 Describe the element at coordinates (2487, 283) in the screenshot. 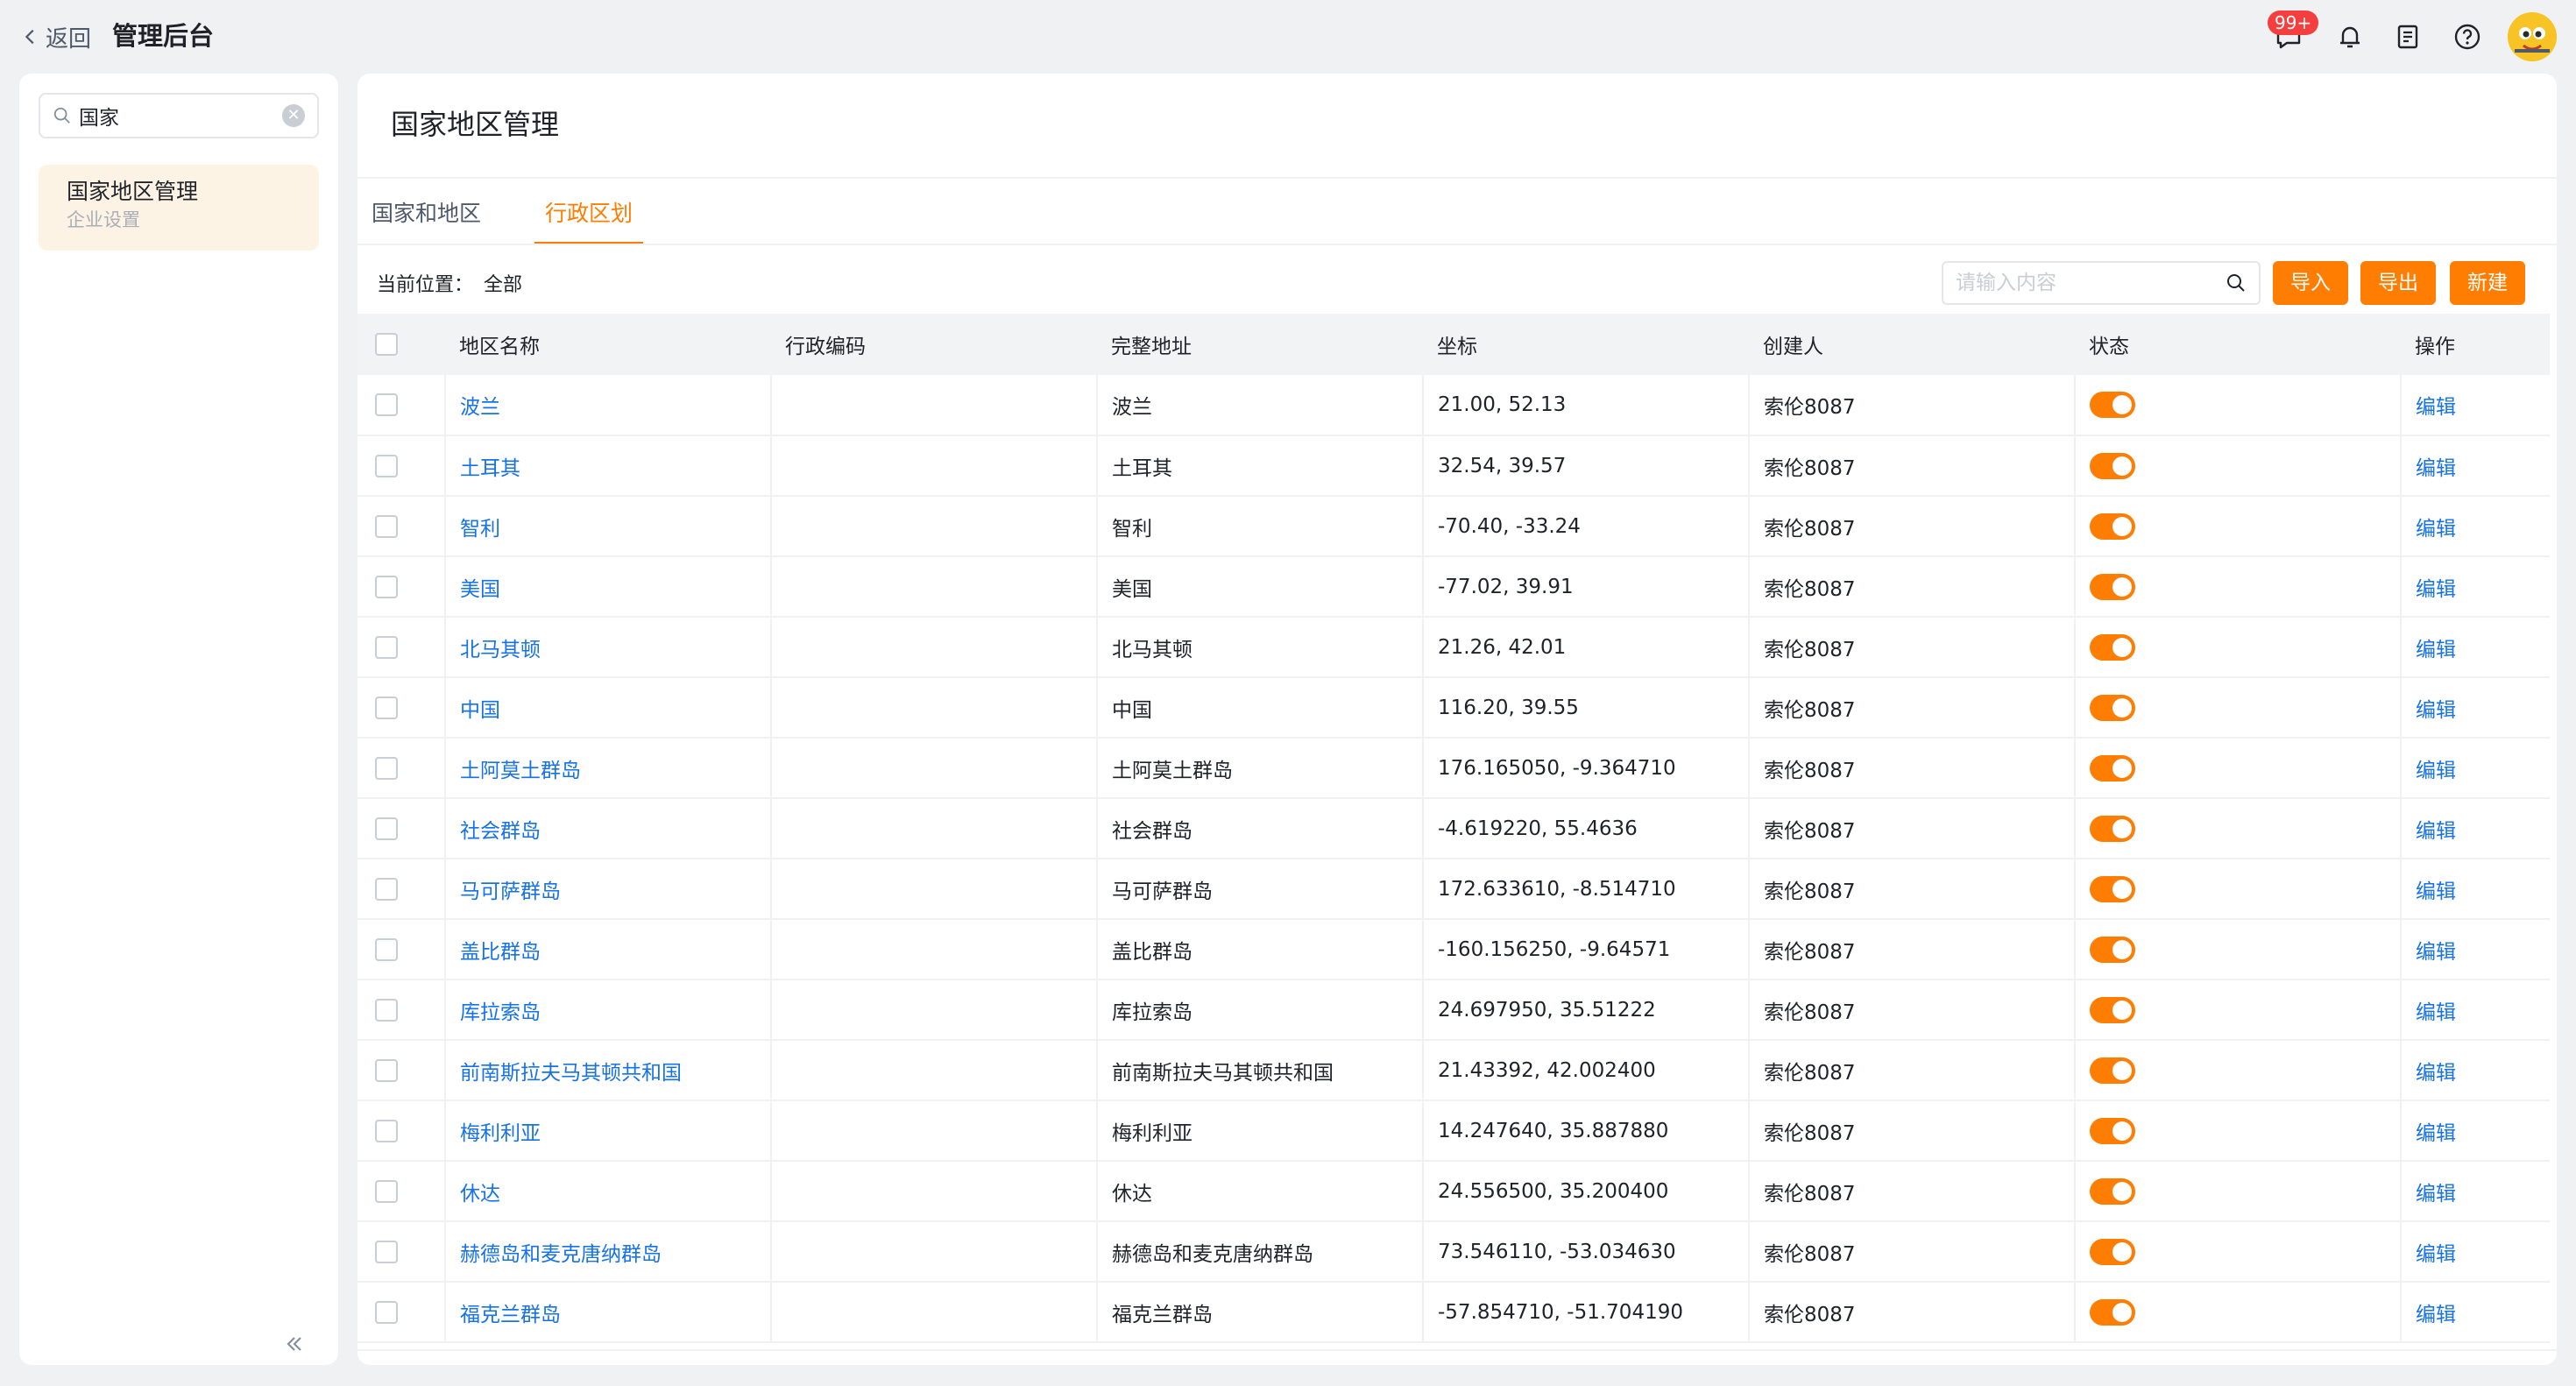

I see `new-button: 新建` at that location.